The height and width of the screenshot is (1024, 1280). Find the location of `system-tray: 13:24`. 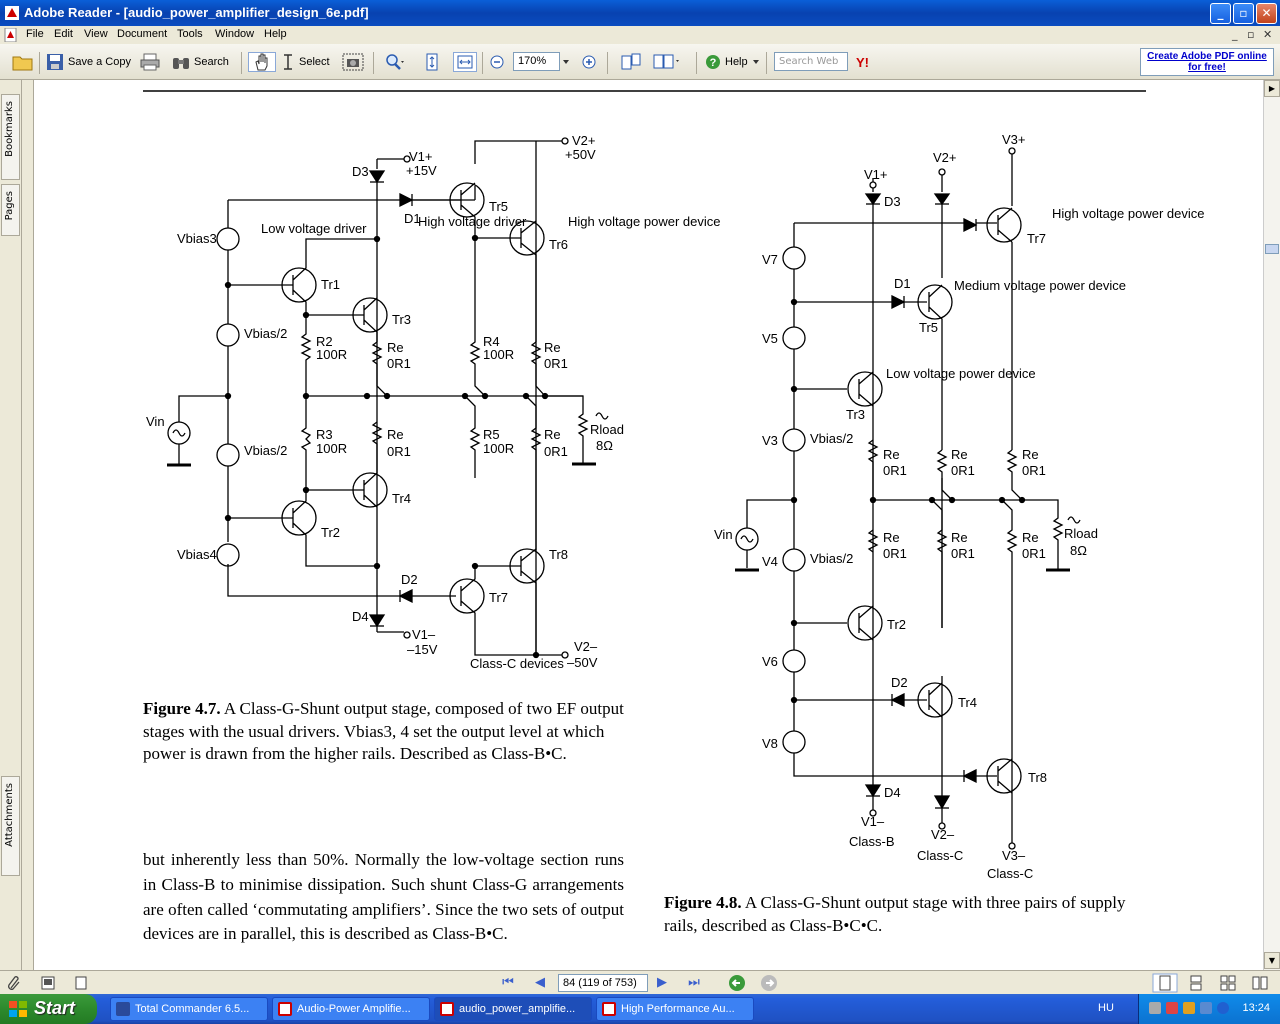

system-tray: 13:24 is located at coordinates (1209, 1009).